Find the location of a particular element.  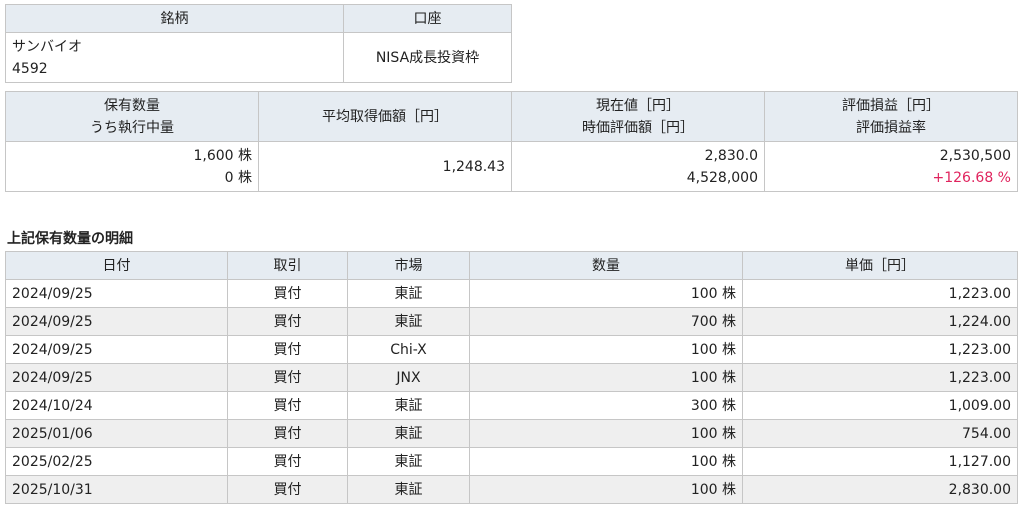

row-unit-price: 2,830.00 is located at coordinates (880, 489).